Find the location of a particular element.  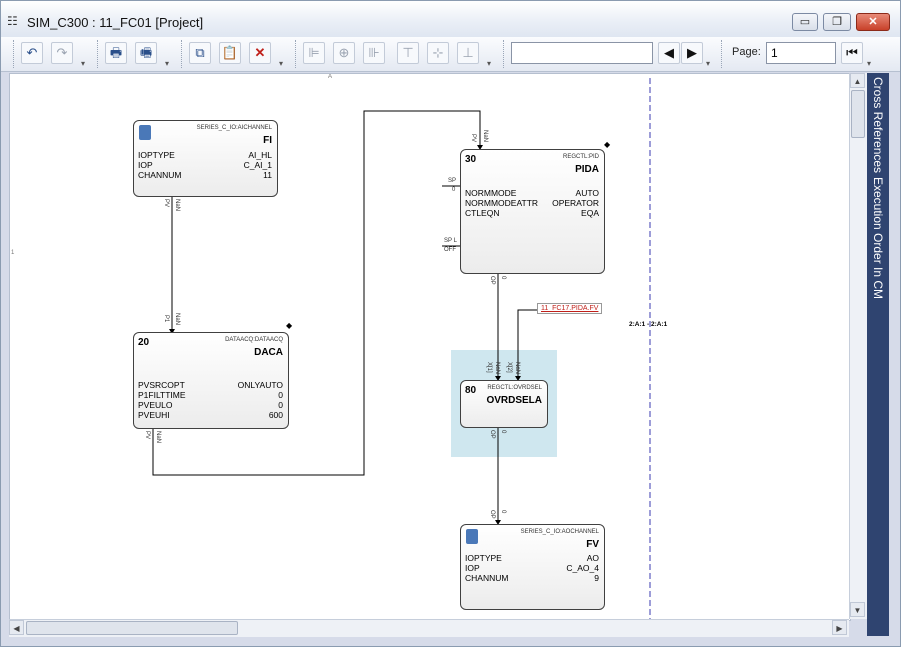

pin-value: 0 is located at coordinates (454, 190).